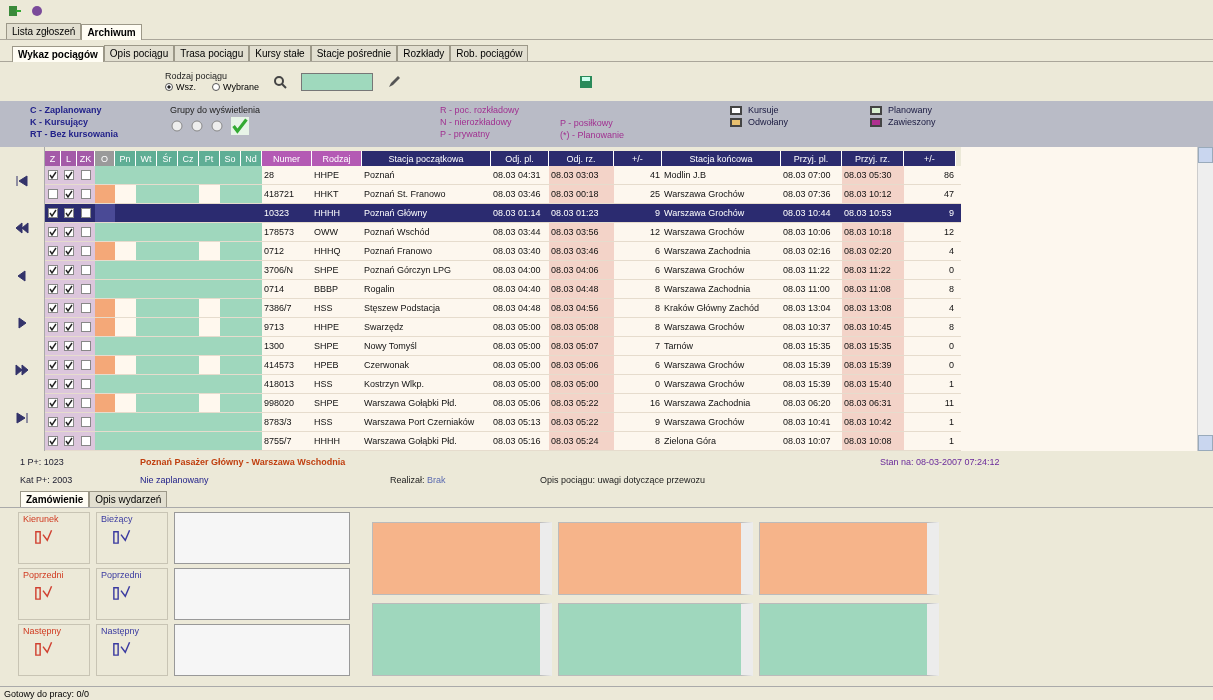 Image resolution: width=1213 pixels, height=700 pixels. Describe the element at coordinates (354, 52) in the screenshot. I see `tab: Stacje pośrednie` at that location.